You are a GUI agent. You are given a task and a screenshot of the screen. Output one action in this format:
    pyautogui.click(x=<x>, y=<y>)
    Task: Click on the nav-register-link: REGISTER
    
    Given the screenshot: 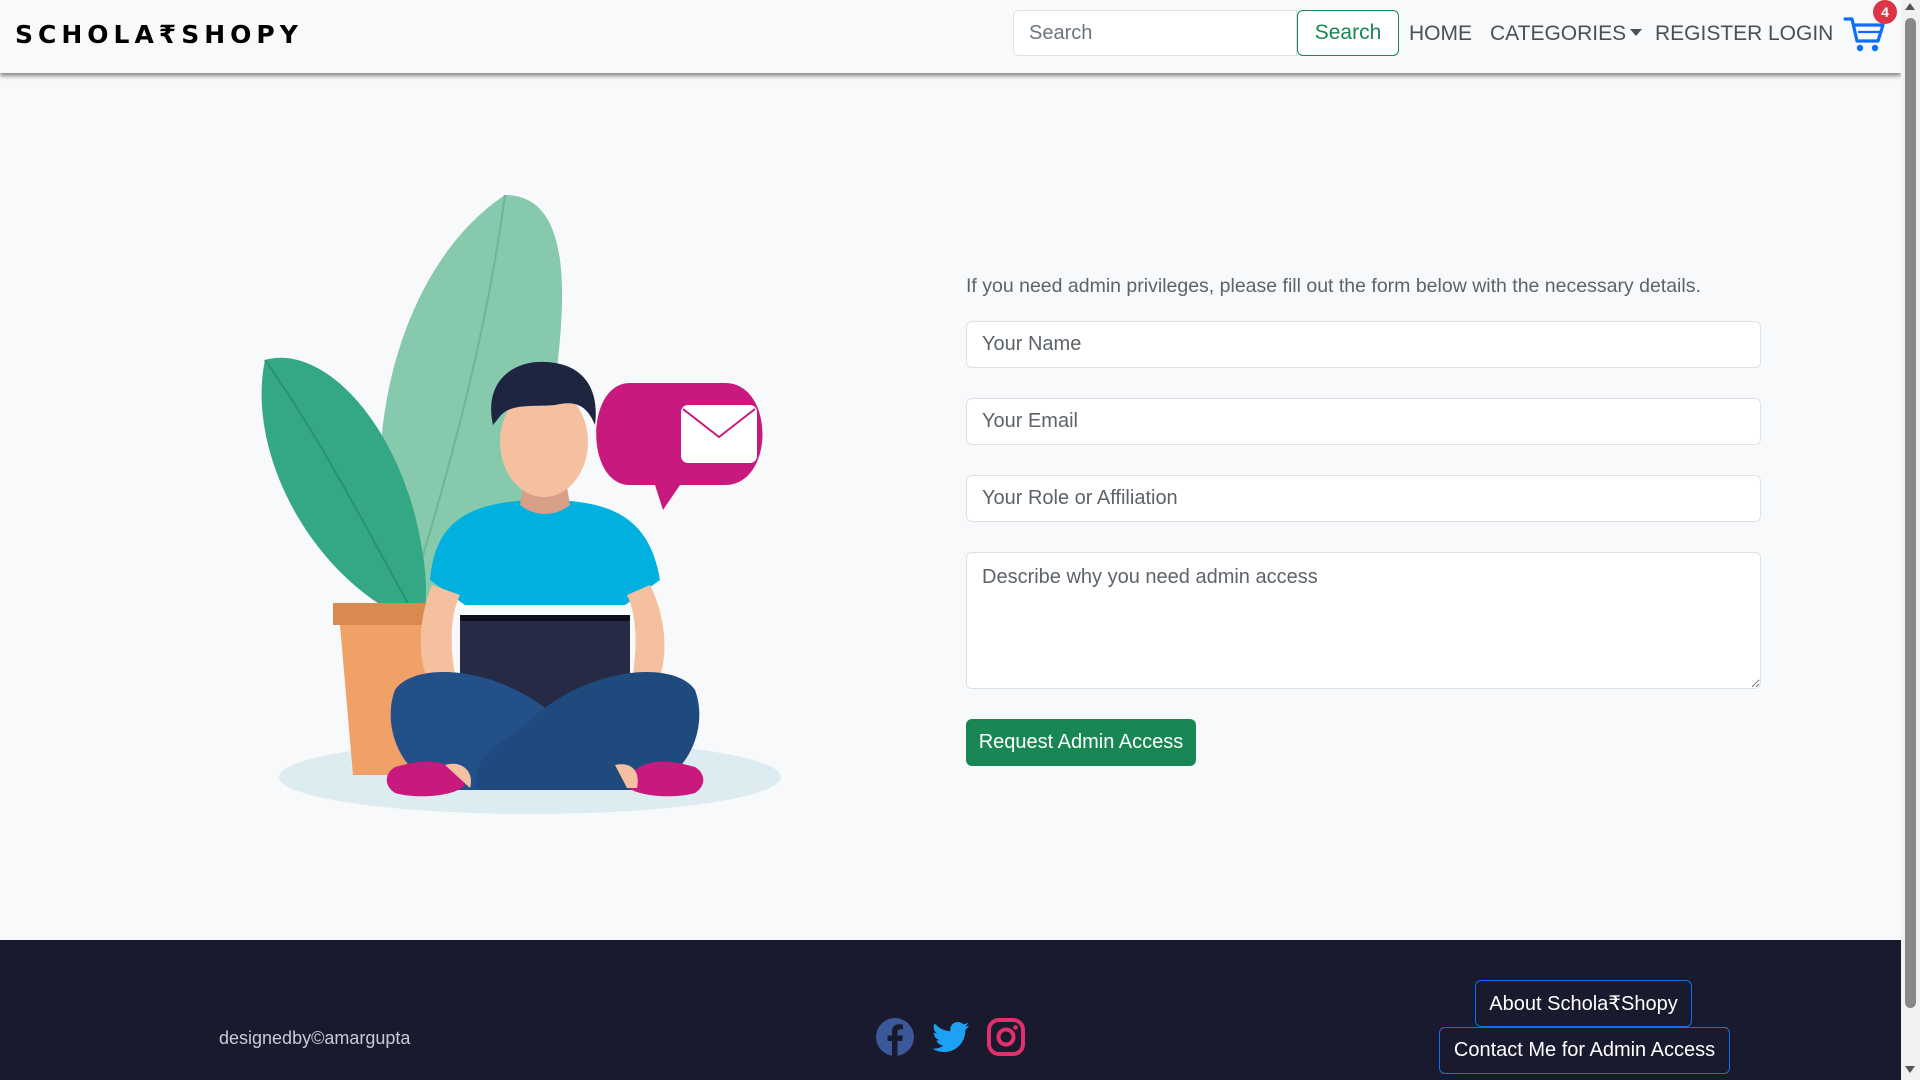 What is the action you would take?
    pyautogui.click(x=1708, y=34)
    